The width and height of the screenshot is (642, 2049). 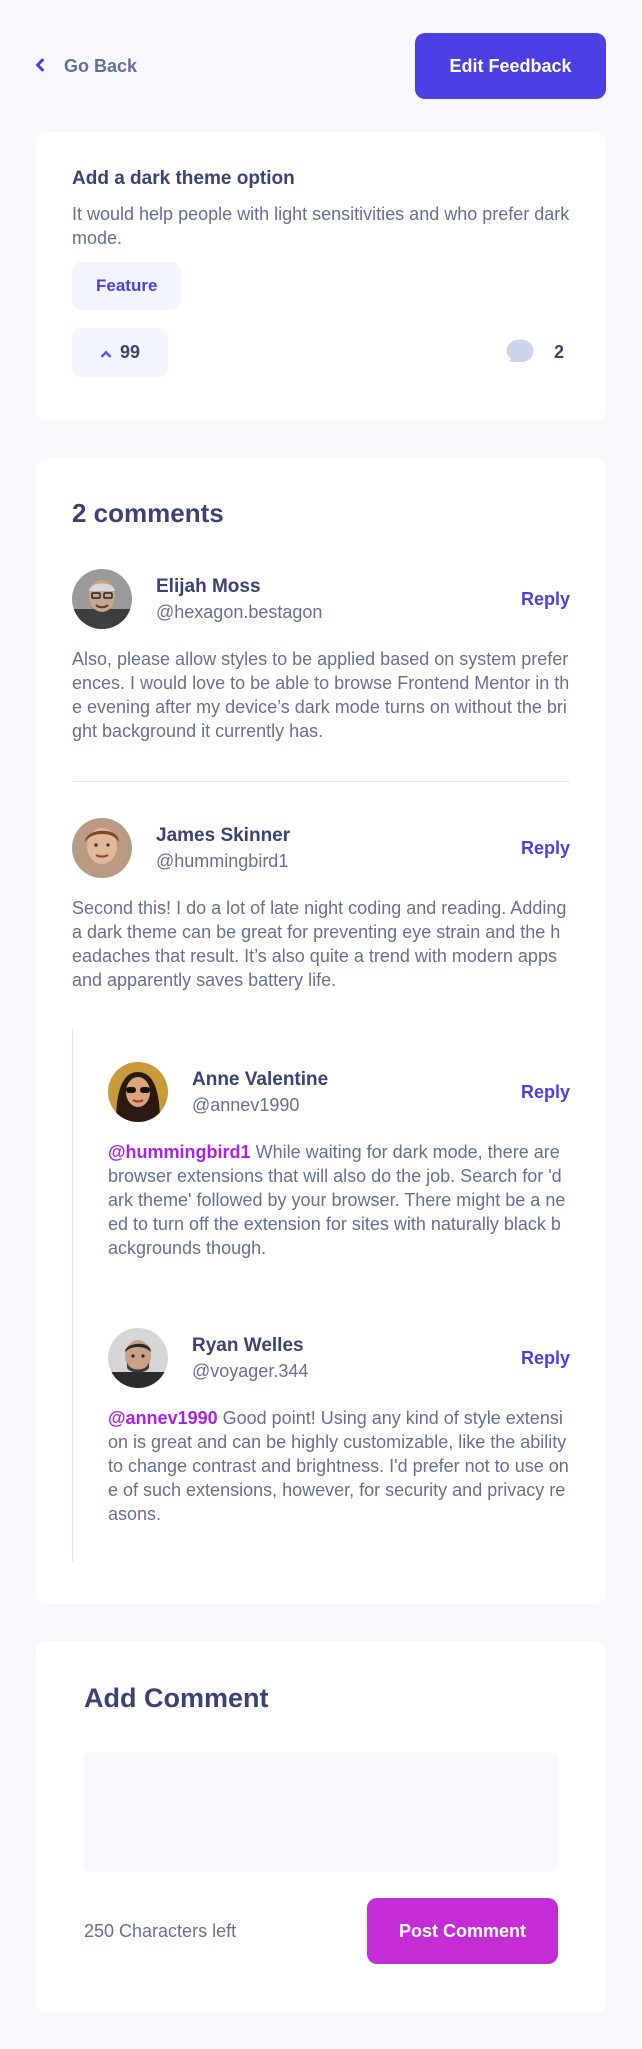 What do you see at coordinates (250, 1370) in the screenshot?
I see `author-username: @voyager.344` at bounding box center [250, 1370].